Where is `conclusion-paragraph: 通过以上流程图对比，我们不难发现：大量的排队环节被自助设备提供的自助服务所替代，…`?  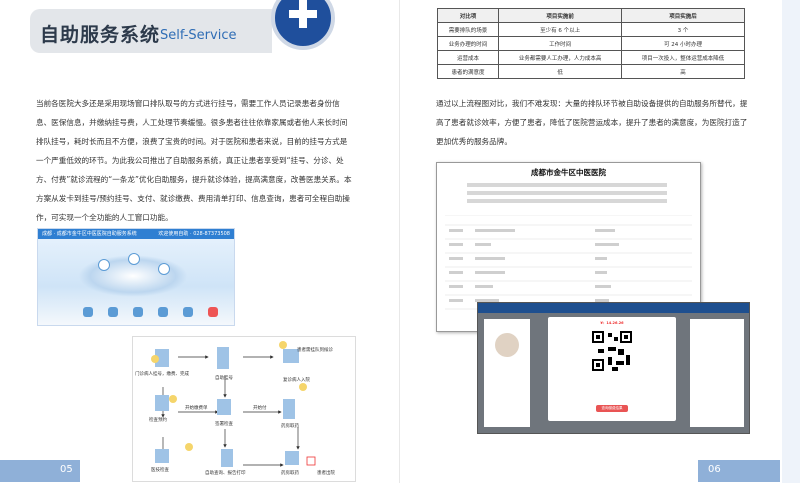 conclusion-paragraph: 通过以上流程图对比，我们不难发现：大量的排队环节被自助设备提供的自助服务所替代，… is located at coordinates (592, 122).